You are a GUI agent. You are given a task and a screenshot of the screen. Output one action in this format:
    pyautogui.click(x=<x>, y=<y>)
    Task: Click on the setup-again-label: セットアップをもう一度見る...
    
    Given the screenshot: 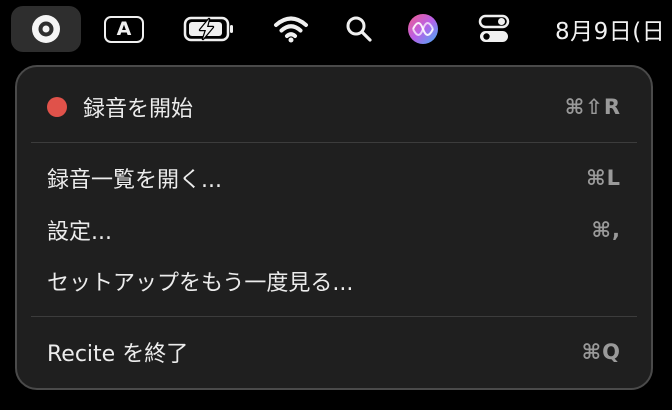 What is the action you would take?
    pyautogui.click(x=200, y=283)
    